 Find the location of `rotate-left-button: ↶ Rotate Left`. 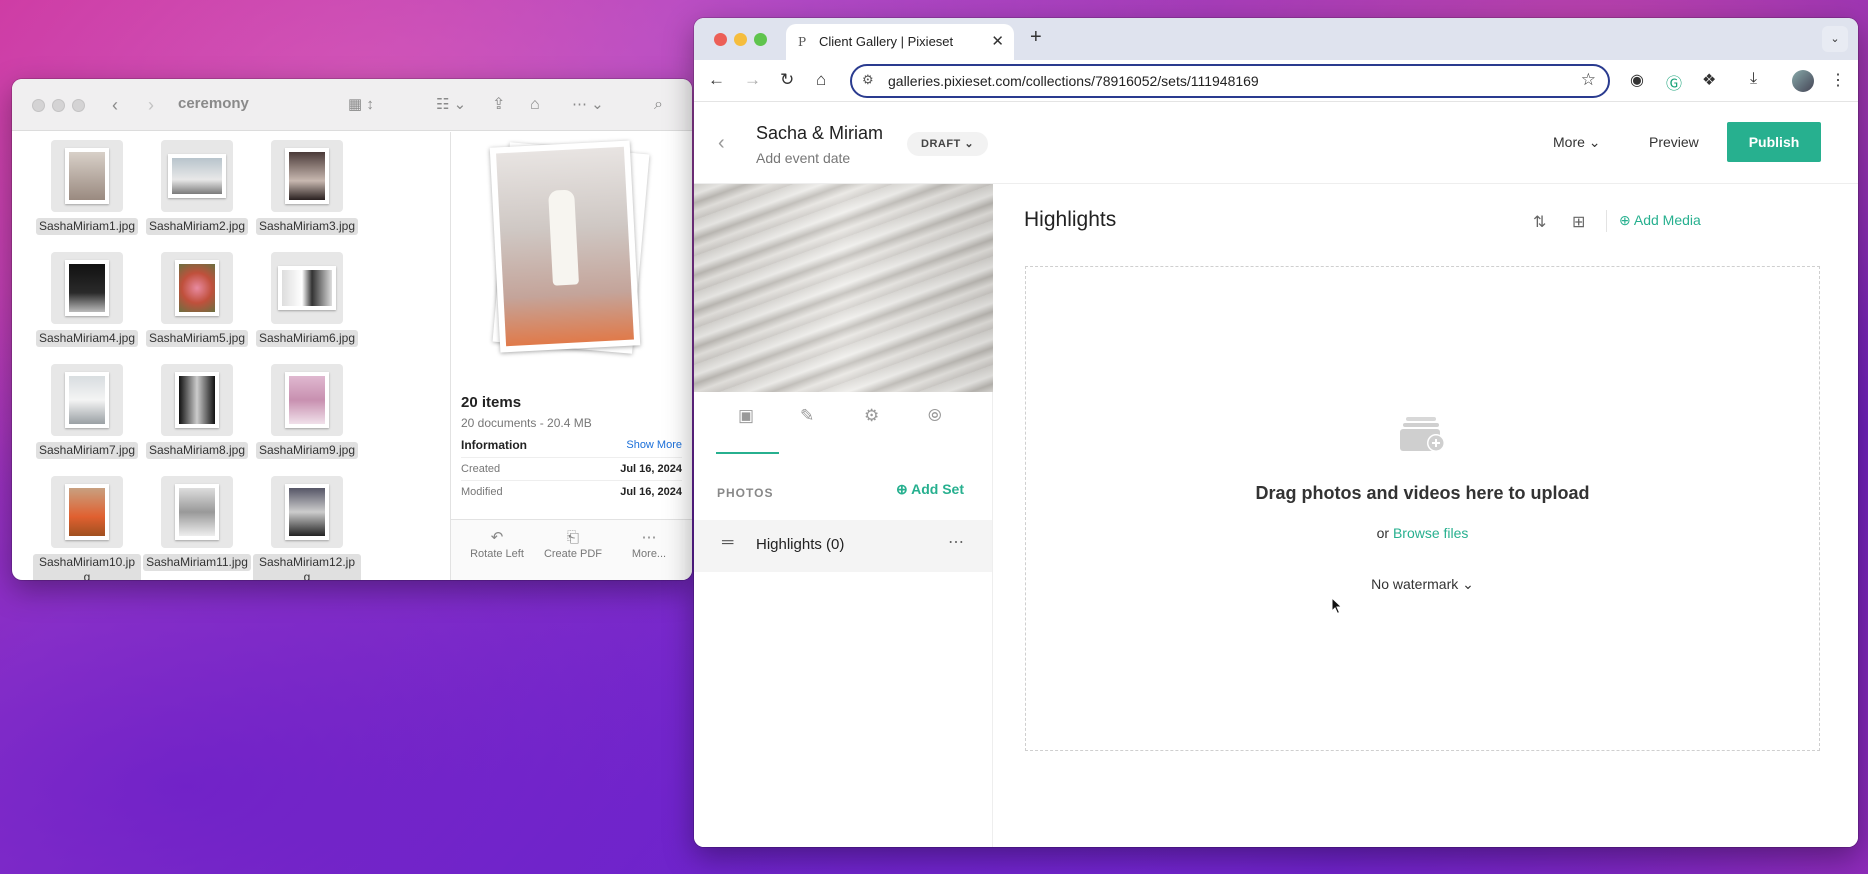

rotate-left-button: ↶ Rotate Left is located at coordinates (497, 544).